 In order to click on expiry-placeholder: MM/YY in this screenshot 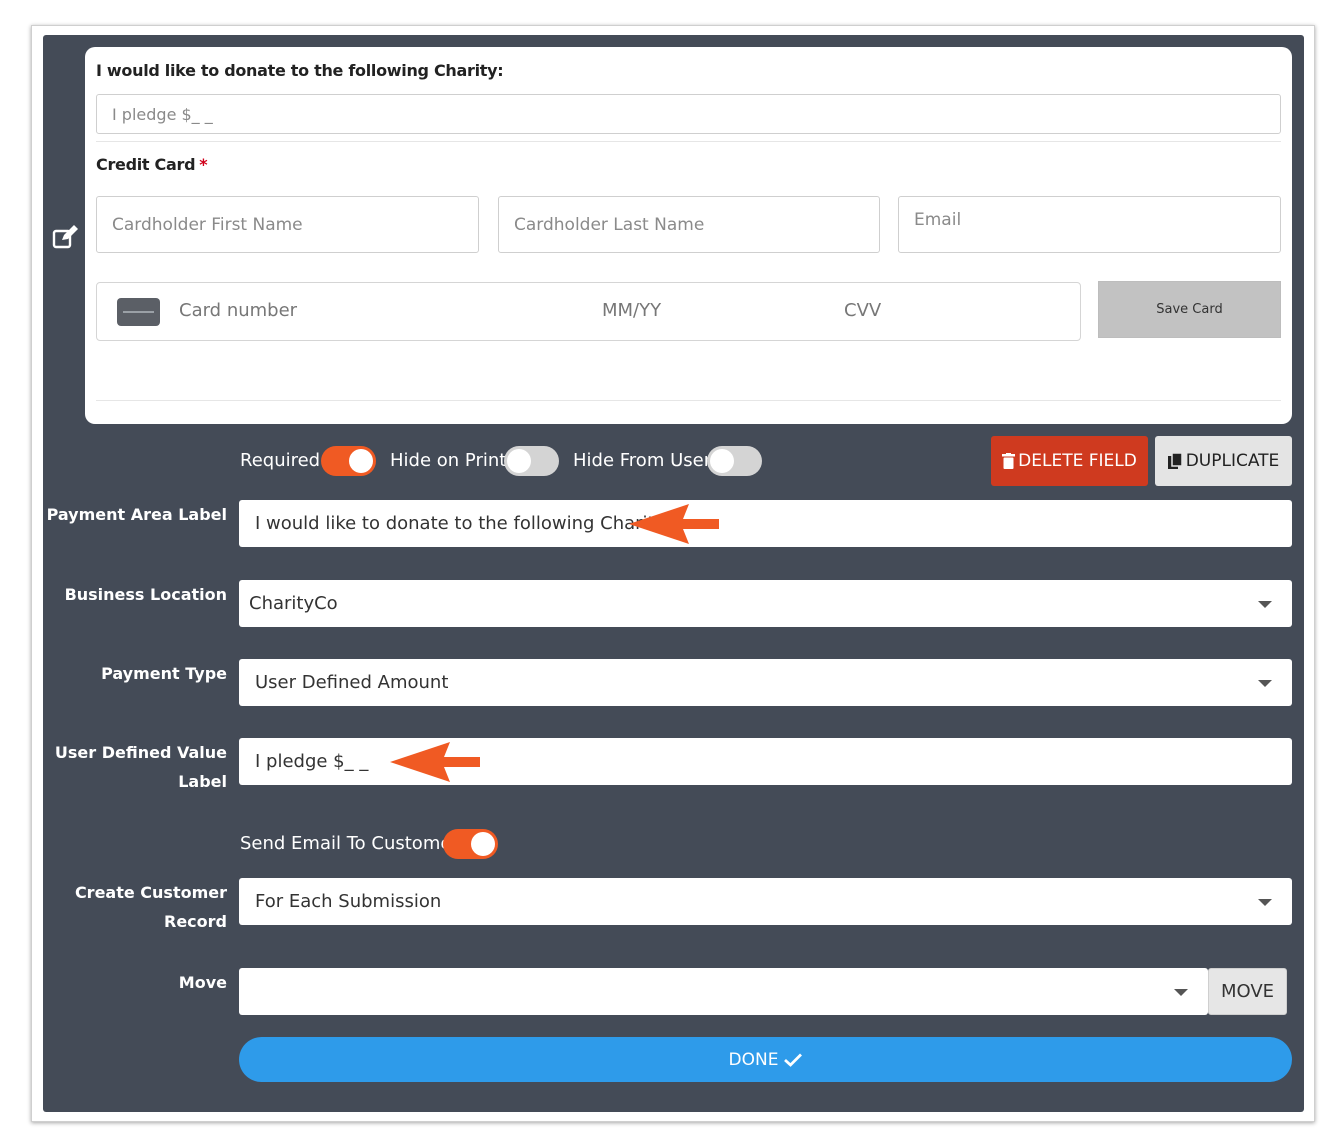, I will do `click(631, 310)`.